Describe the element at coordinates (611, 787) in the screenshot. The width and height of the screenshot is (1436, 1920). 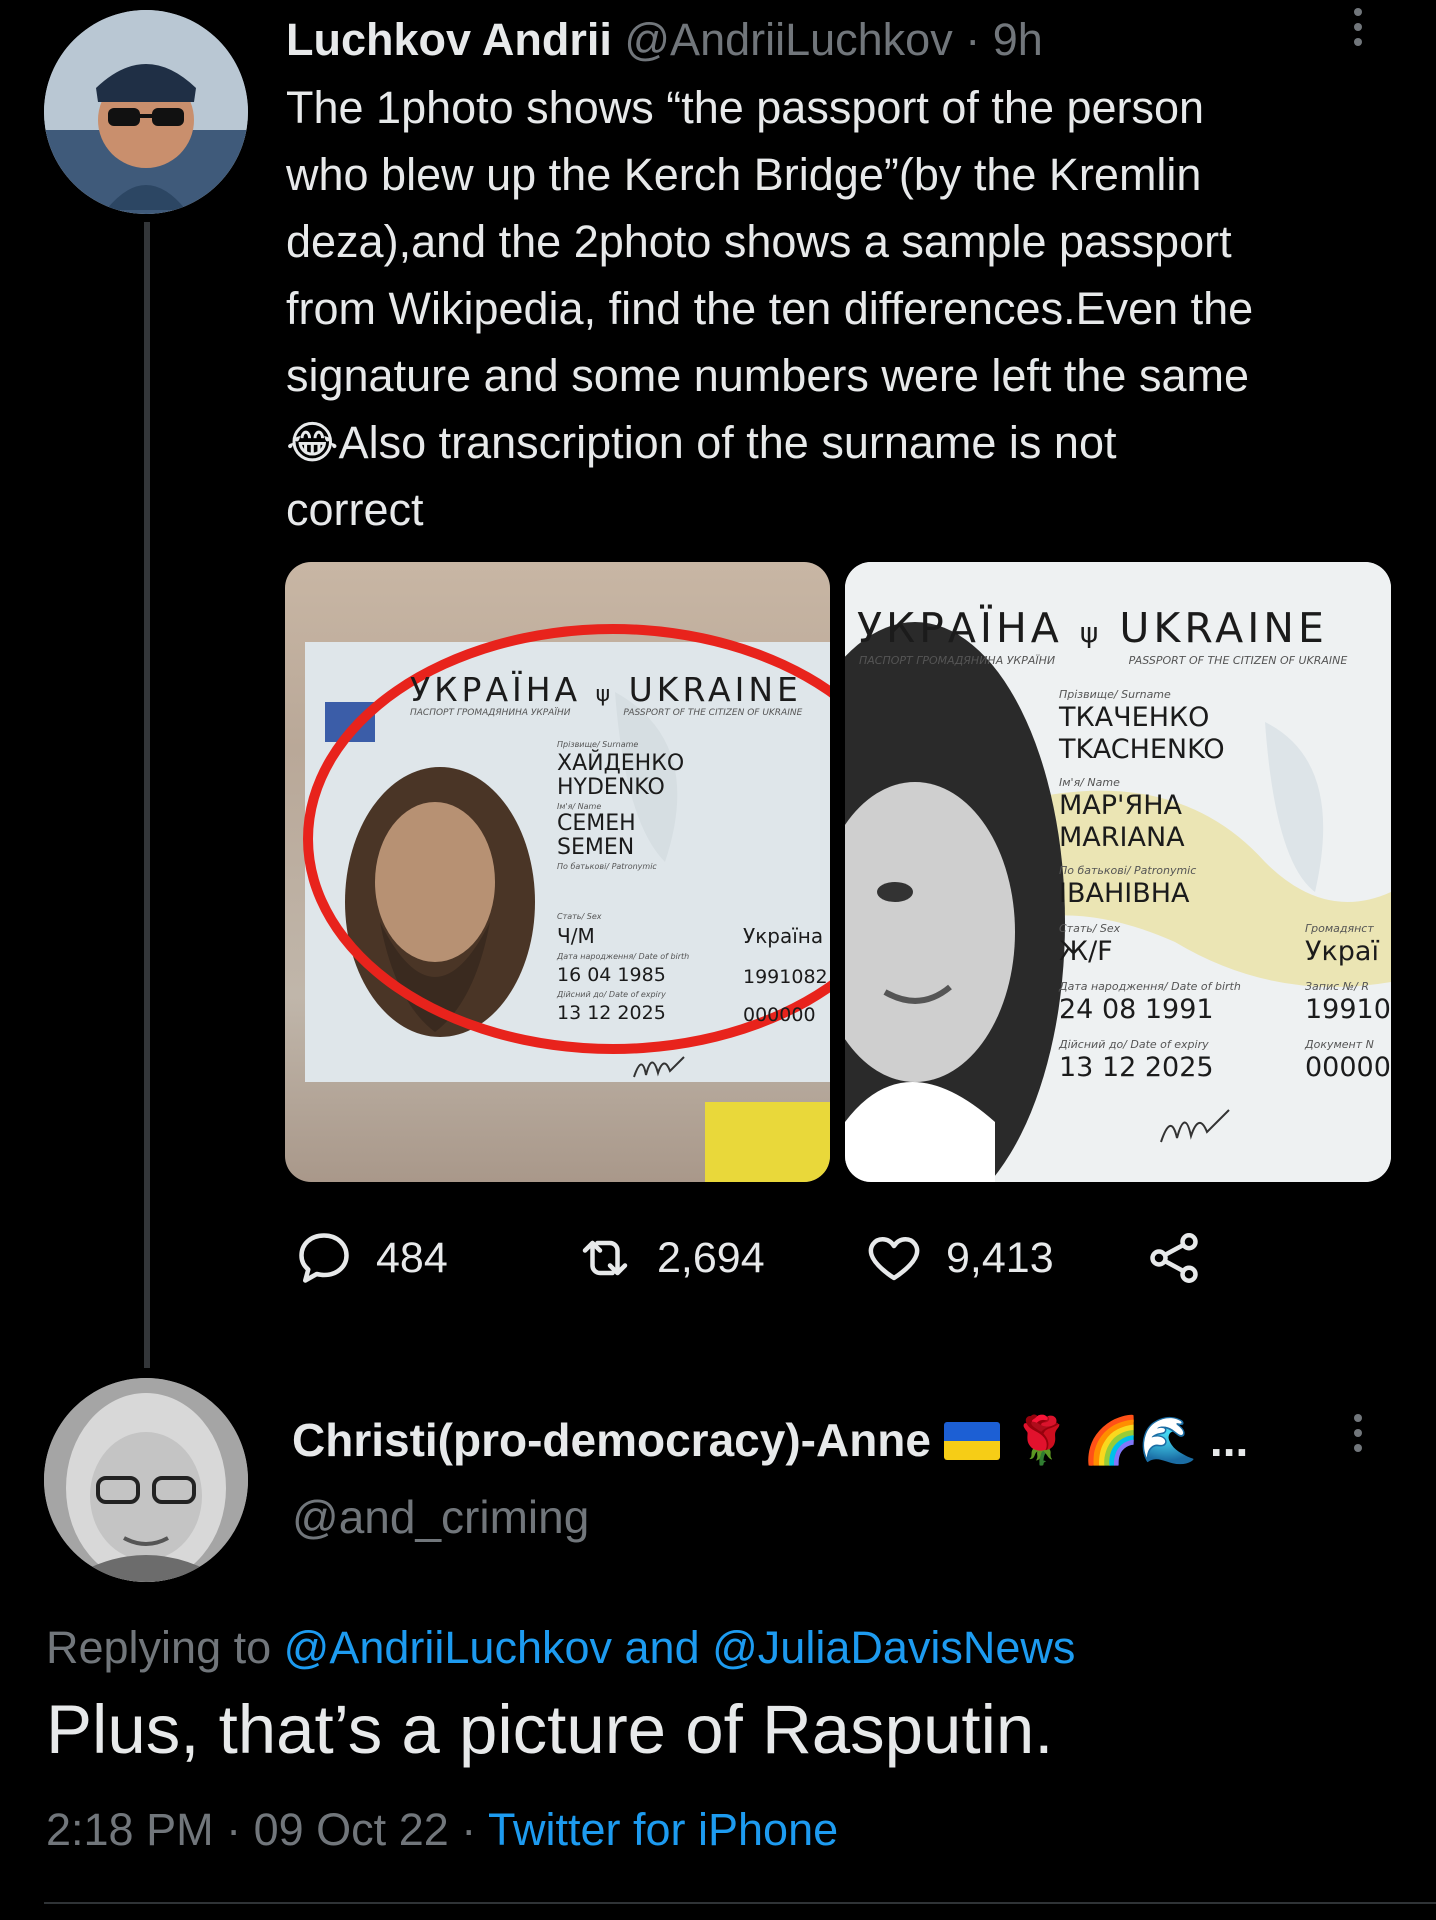
I see `photo1-surname-en: HYDENKO` at that location.